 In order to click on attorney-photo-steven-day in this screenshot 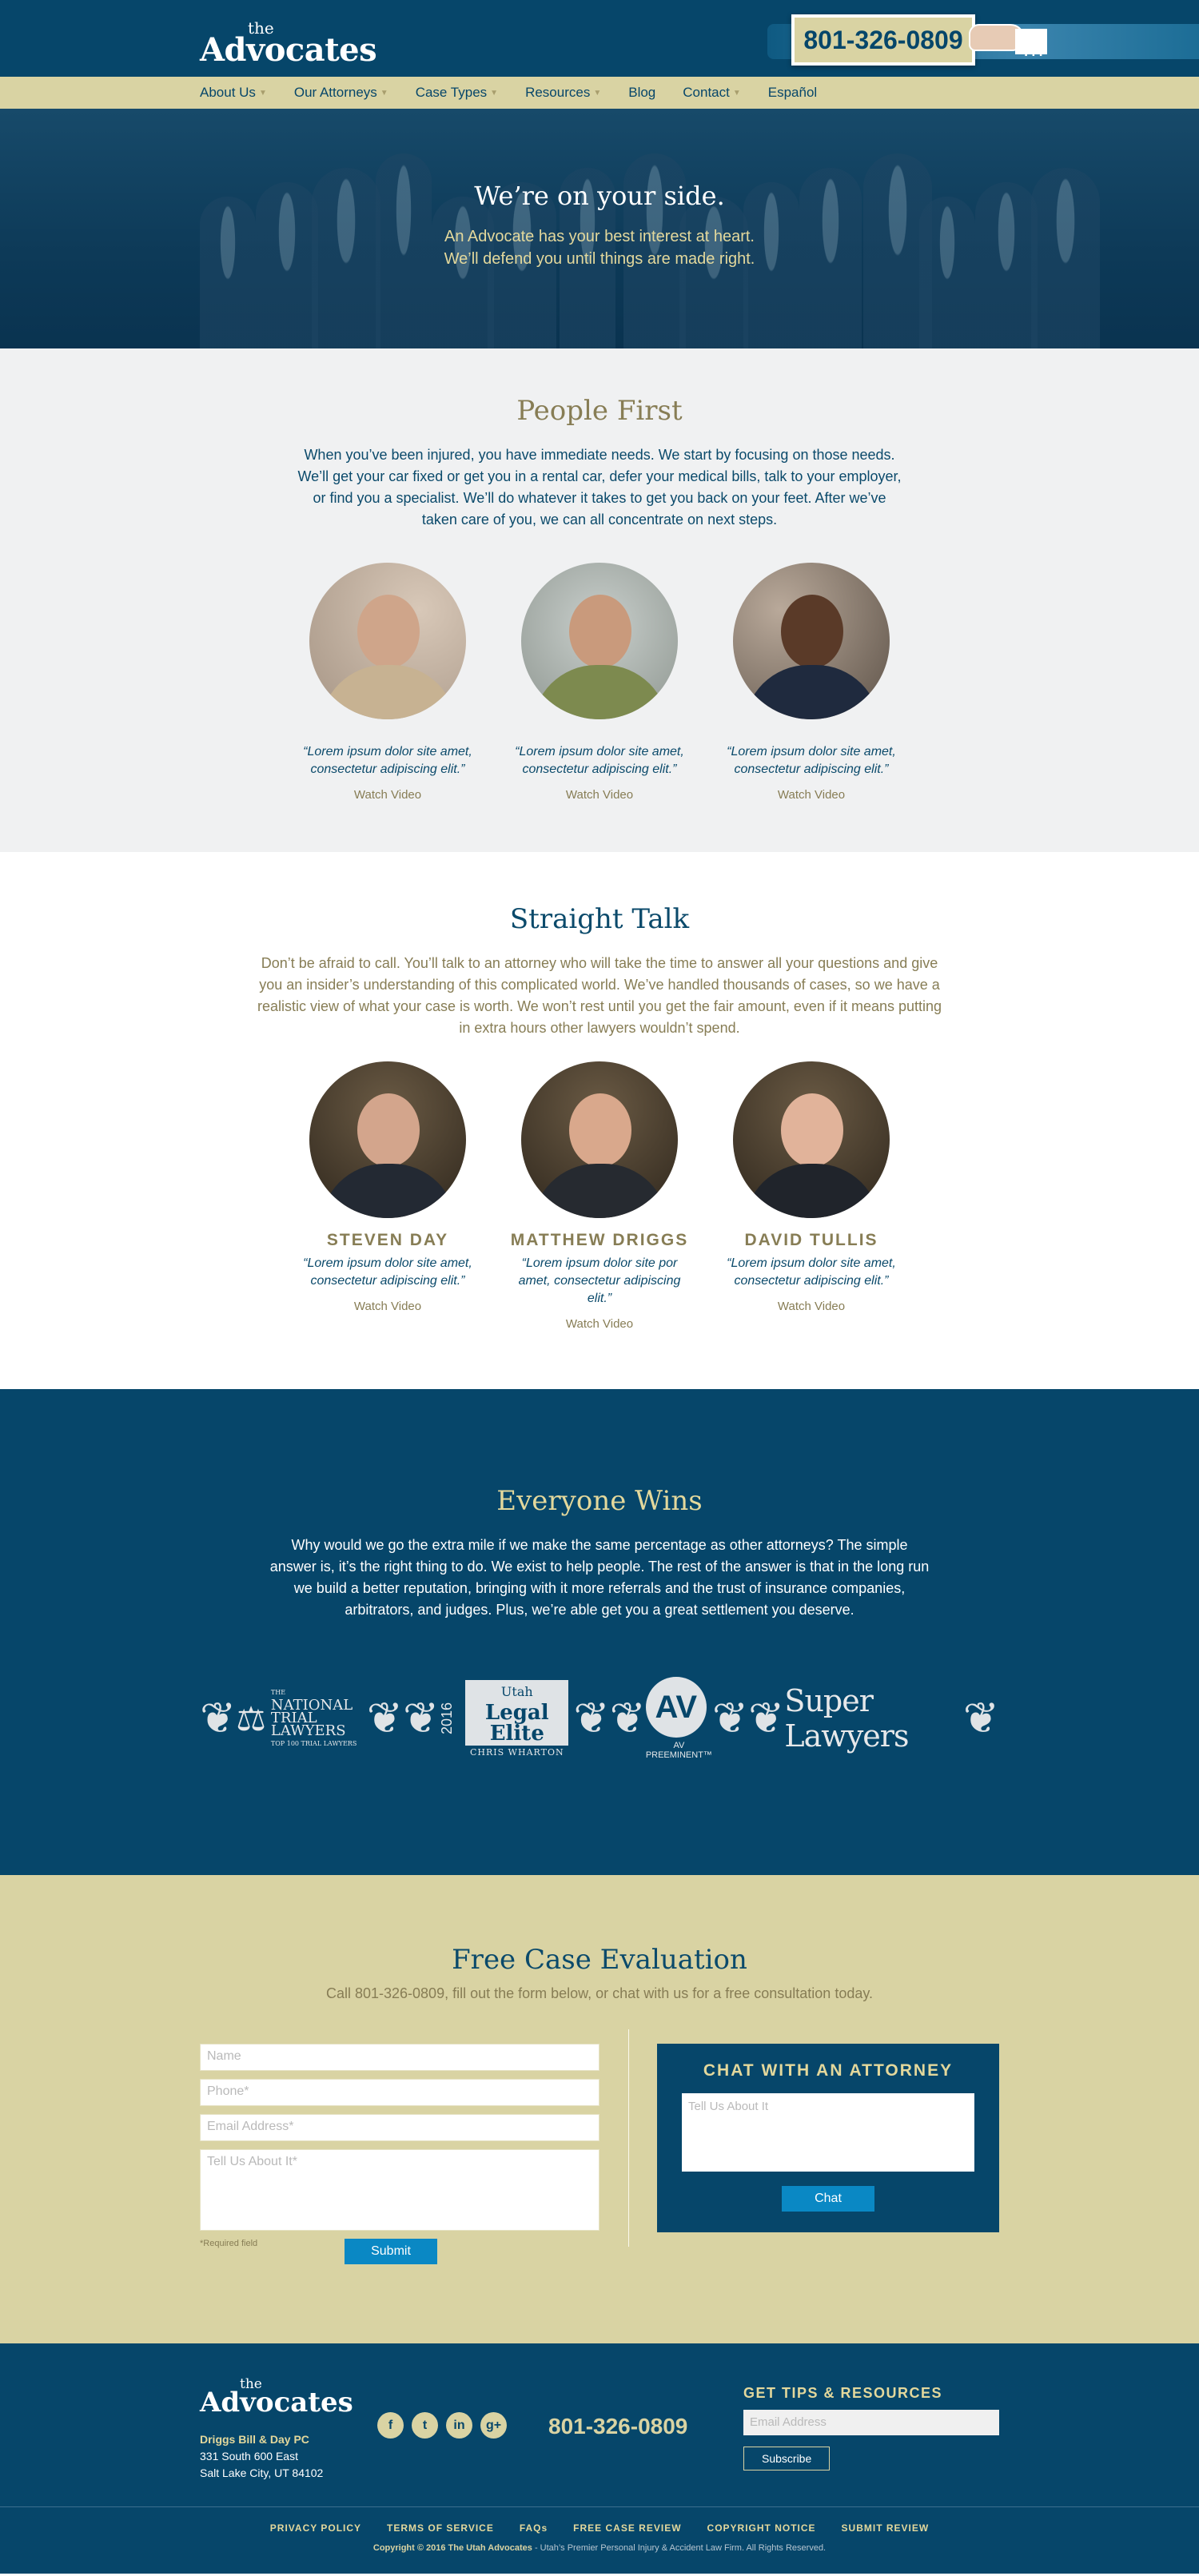, I will do `click(387, 1139)`.